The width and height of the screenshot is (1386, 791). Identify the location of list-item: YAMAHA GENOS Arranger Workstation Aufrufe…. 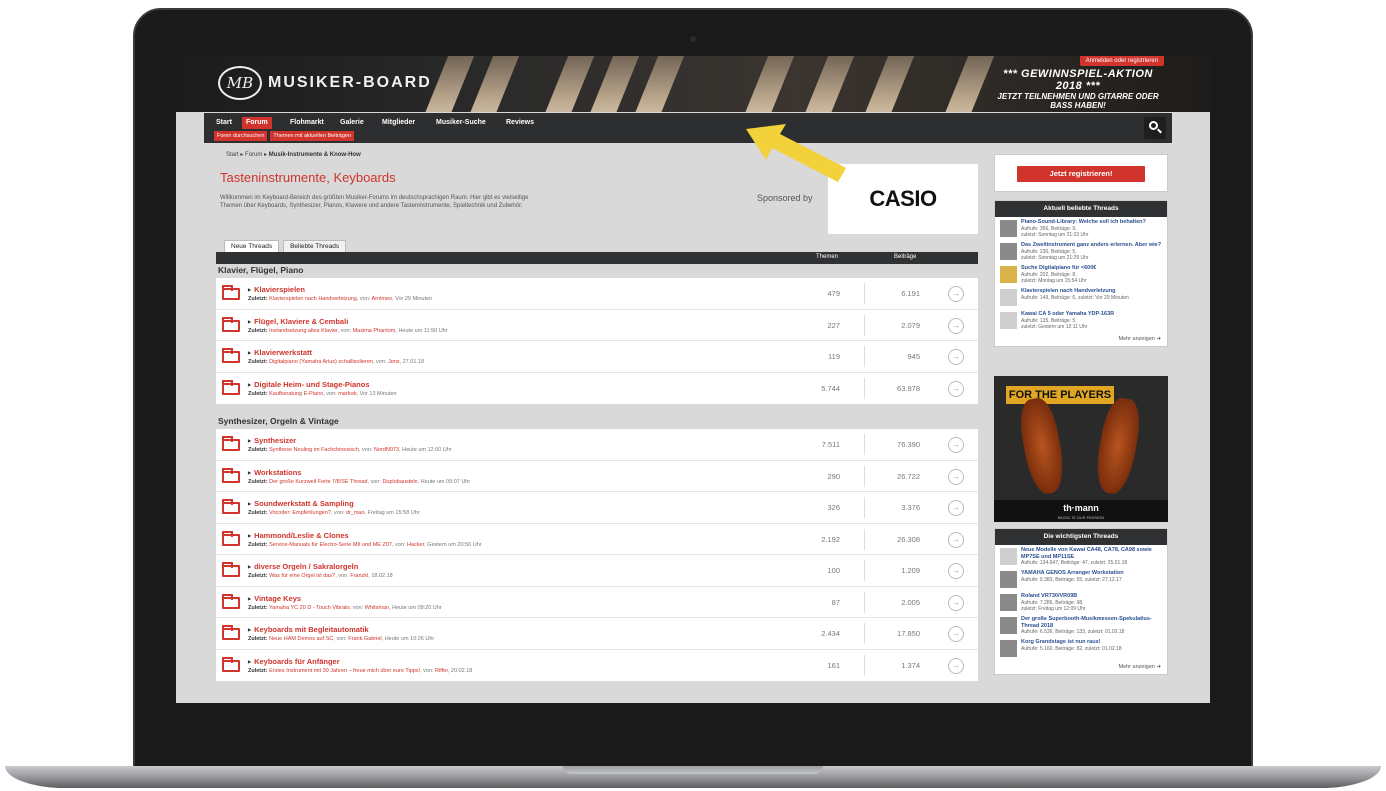
(1081, 579).